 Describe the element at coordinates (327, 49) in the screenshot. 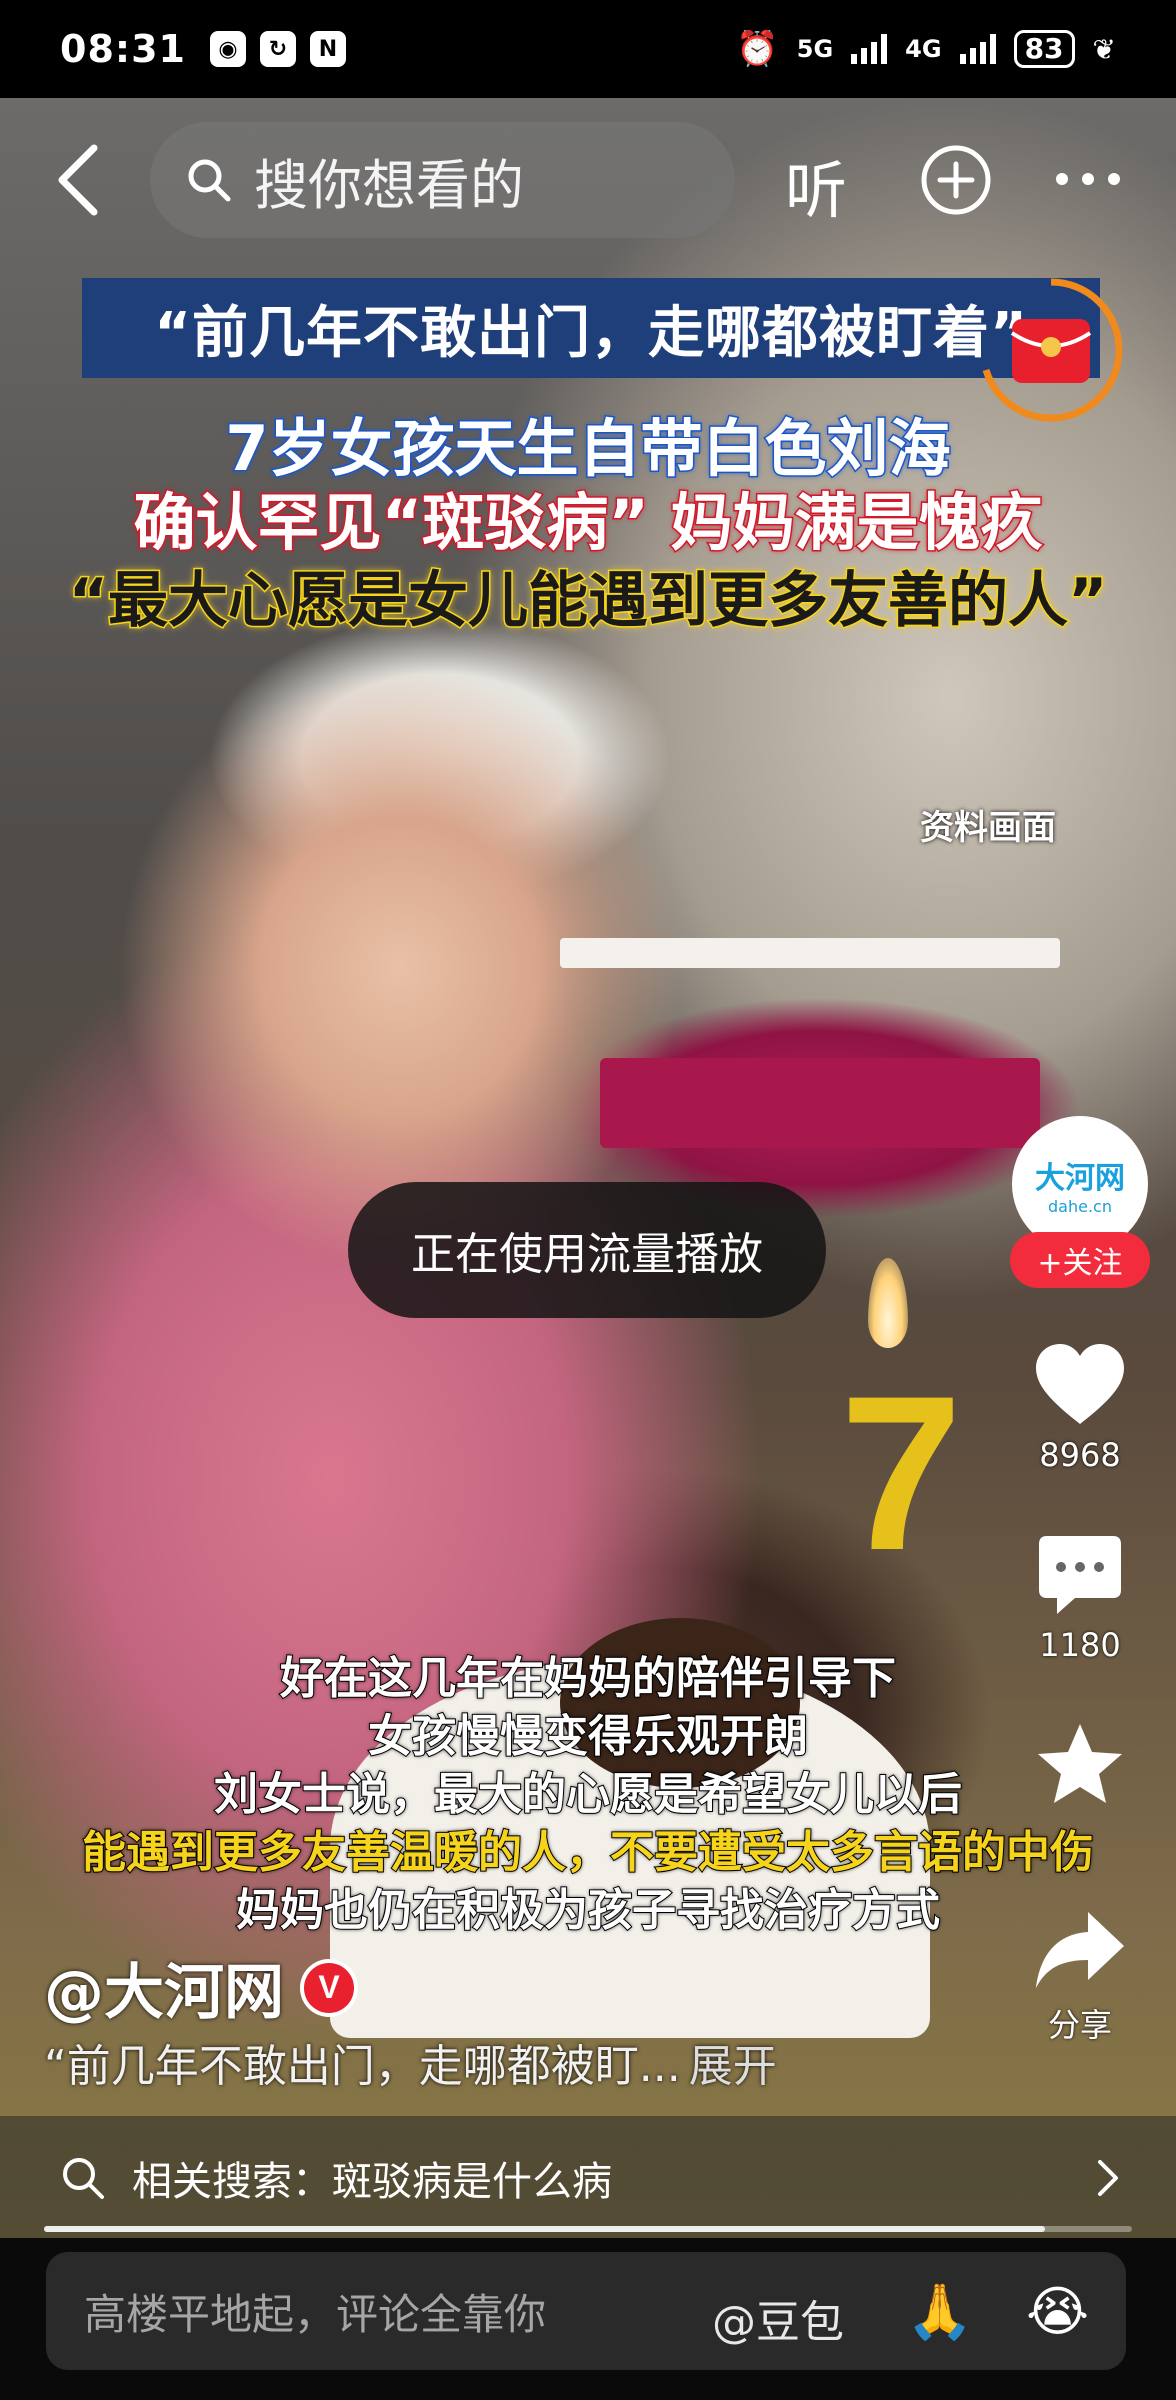

I see `nfc-icon: N` at that location.